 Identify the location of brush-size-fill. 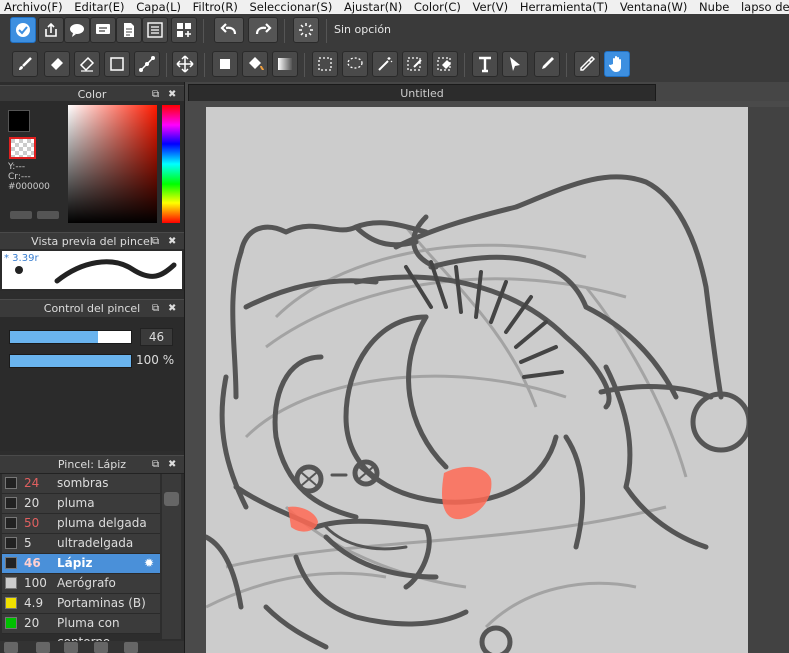
(54, 337).